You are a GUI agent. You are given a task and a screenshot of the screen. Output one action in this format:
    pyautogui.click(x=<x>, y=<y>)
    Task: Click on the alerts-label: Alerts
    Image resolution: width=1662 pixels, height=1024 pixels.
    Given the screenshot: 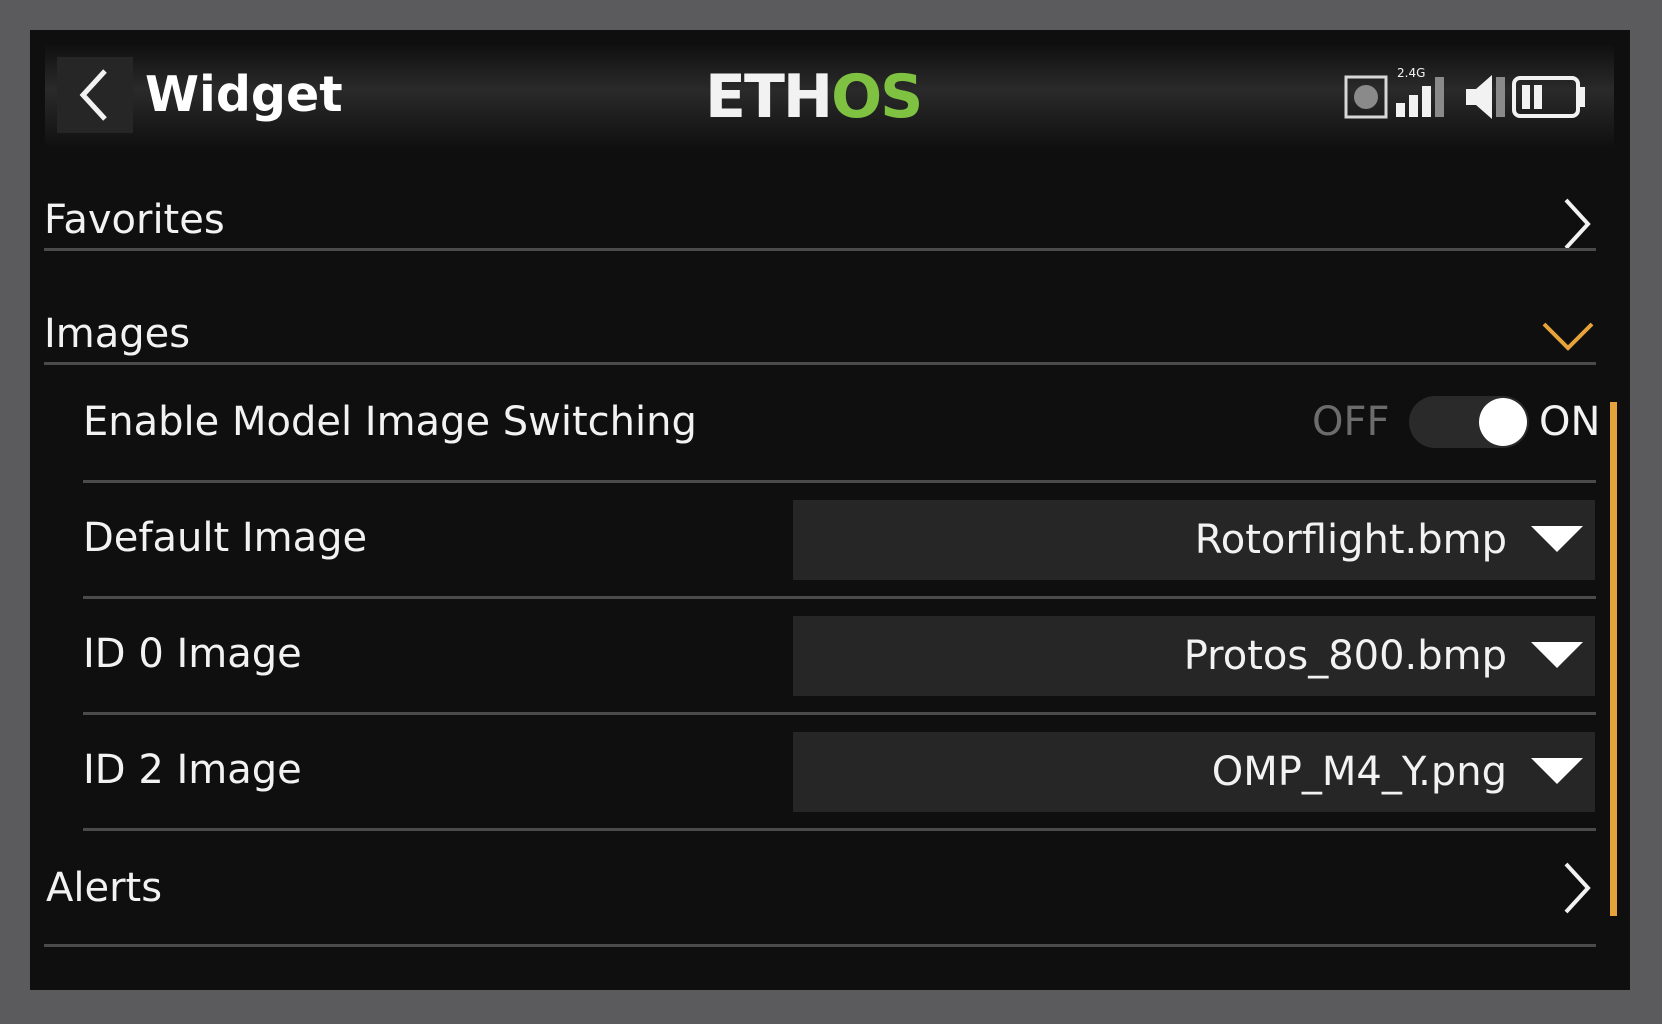 What is the action you would take?
    pyautogui.click(x=104, y=888)
    